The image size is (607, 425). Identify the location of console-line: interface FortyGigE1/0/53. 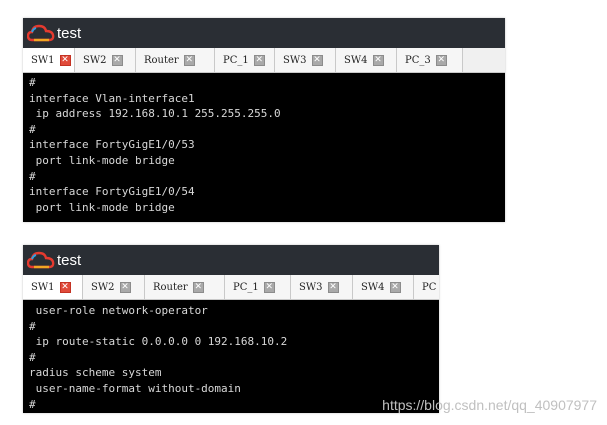
(112, 145).